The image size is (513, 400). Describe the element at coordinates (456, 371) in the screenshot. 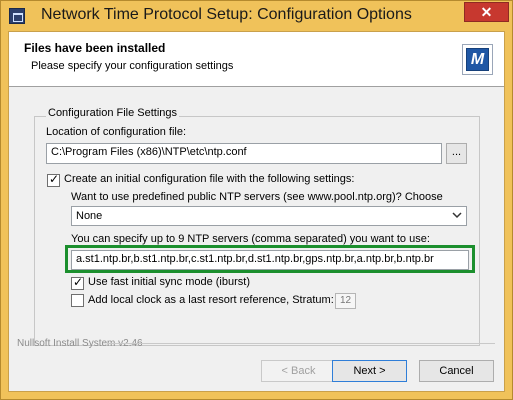

I see `cancel-button: Cancel` at that location.